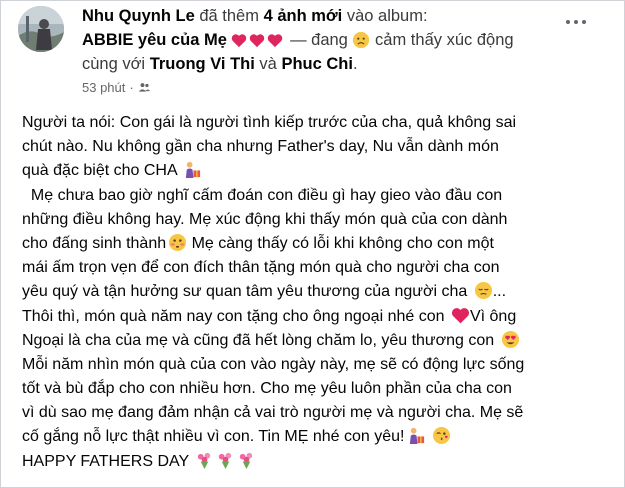 The image size is (625, 488). I want to click on heart-eyes-face-icon, so click(510, 339).